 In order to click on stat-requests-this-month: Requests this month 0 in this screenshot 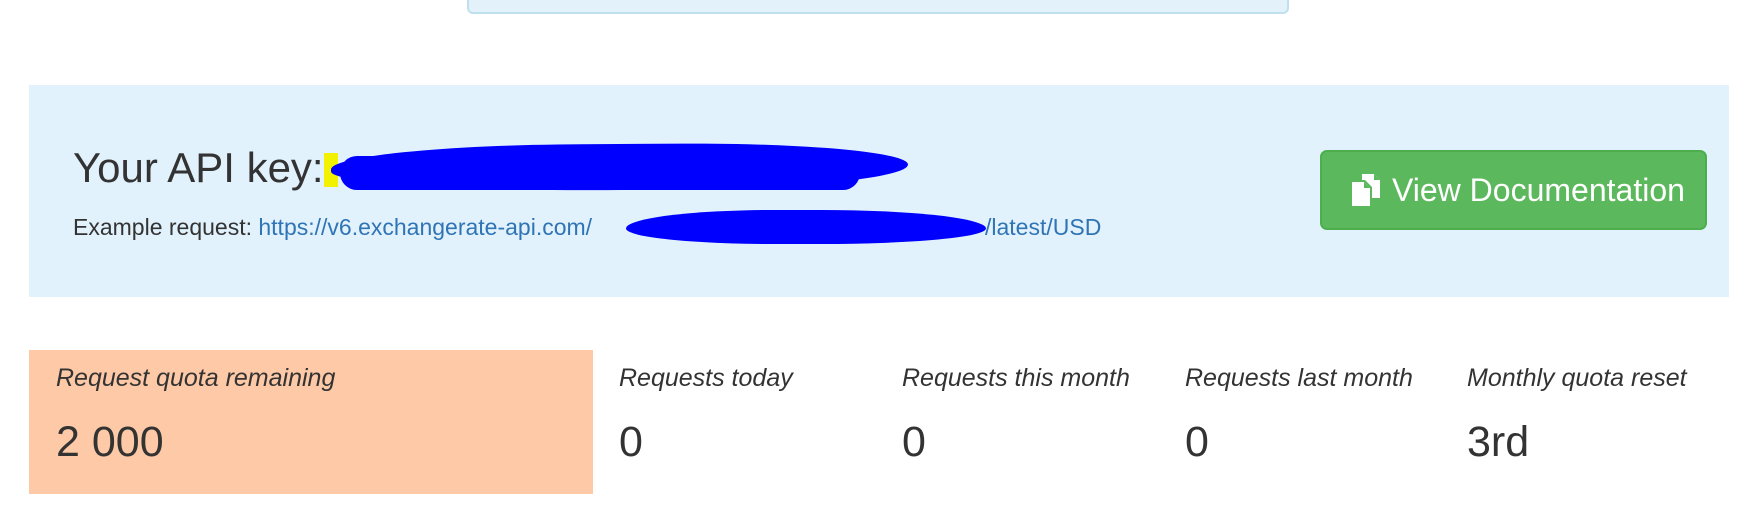, I will do `click(1016, 422)`.